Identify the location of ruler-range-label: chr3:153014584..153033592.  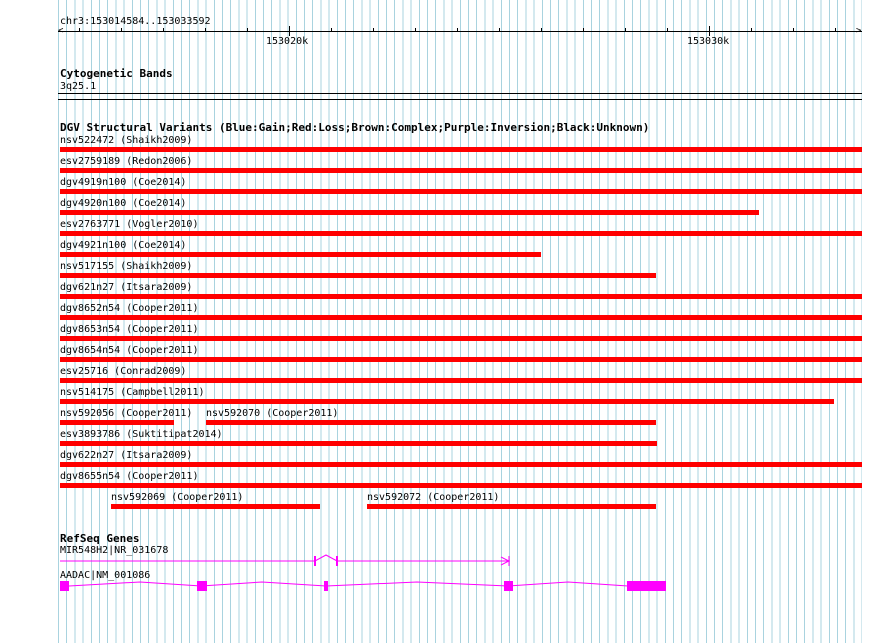
(135, 21).